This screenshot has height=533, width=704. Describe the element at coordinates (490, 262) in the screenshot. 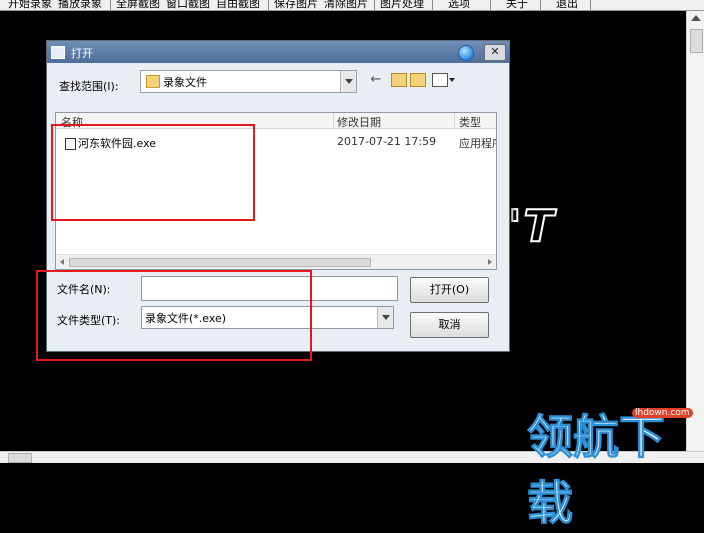

I see `scroll-right-arrow-icon` at that location.